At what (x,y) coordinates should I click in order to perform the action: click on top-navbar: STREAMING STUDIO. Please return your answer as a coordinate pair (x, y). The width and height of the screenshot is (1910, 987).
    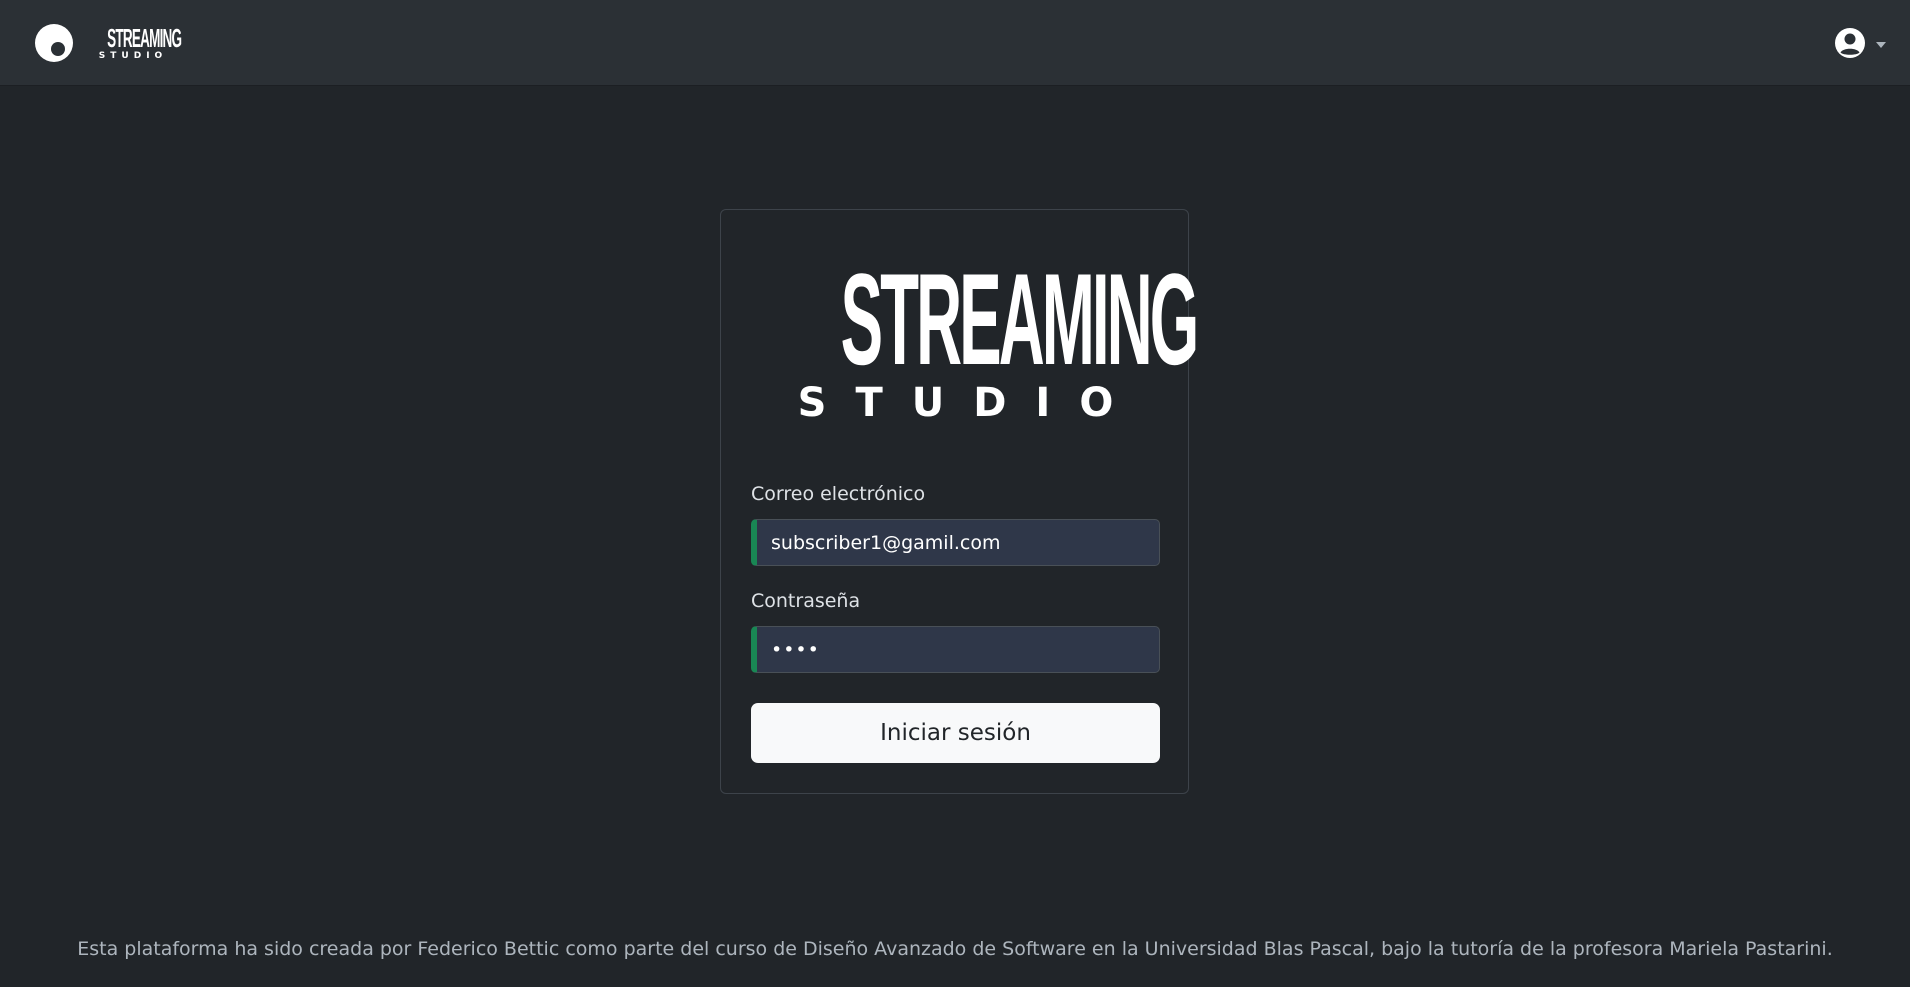
    Looking at the image, I should click on (955, 43).